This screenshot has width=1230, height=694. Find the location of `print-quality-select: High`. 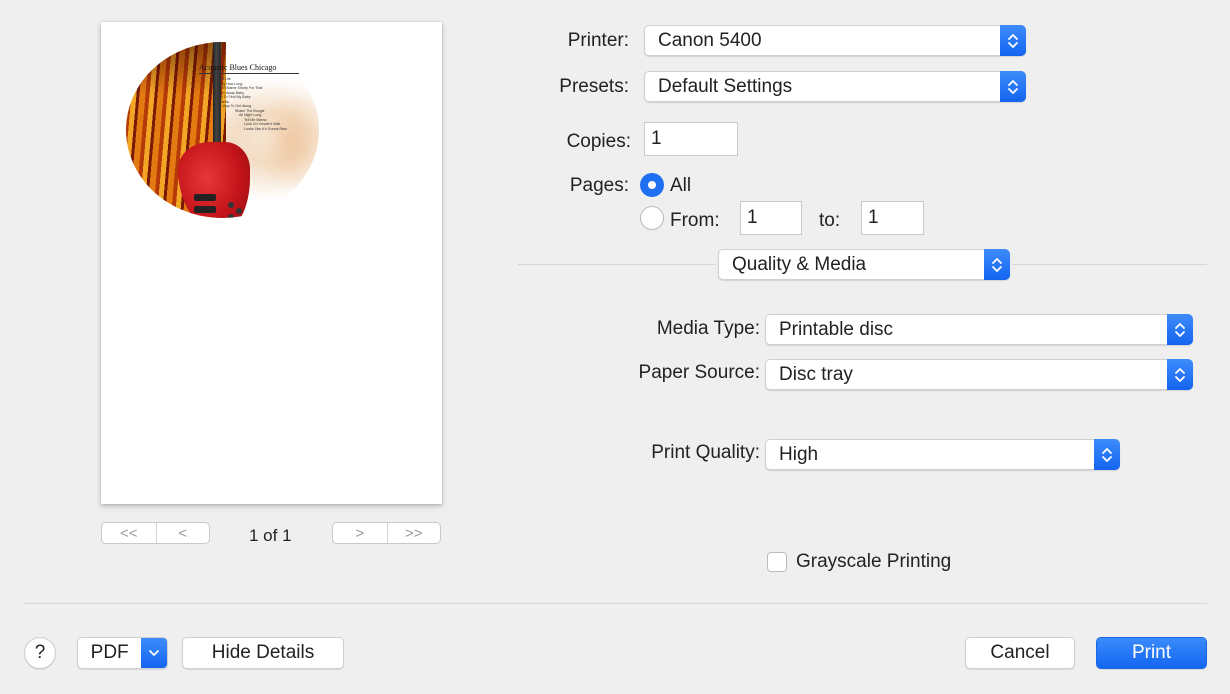

print-quality-select: High is located at coordinates (942, 454).